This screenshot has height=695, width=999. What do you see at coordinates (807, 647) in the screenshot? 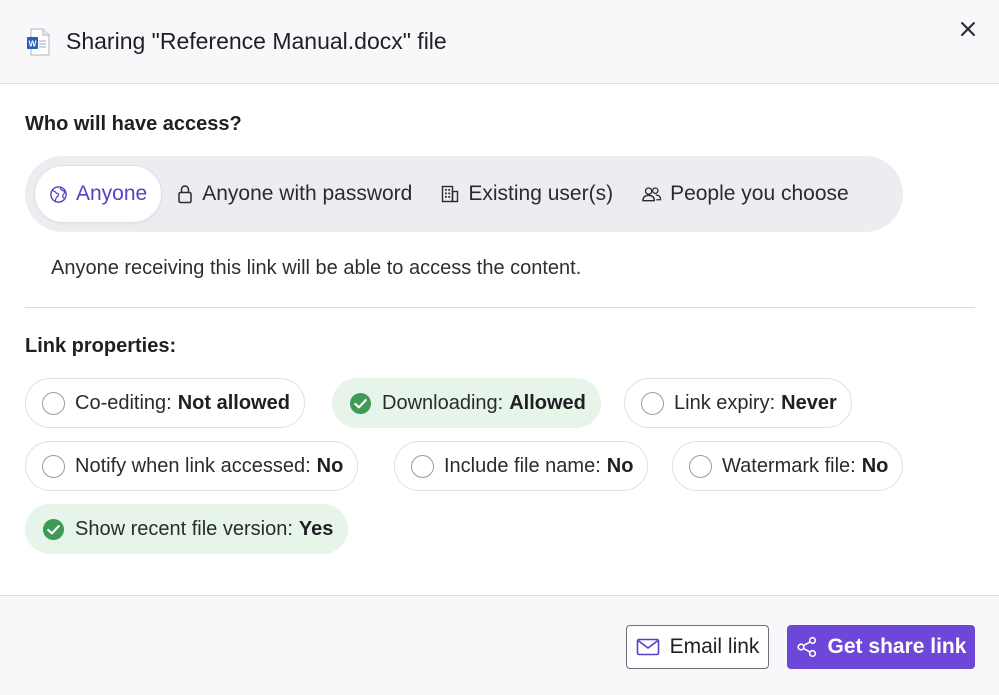
I see `share-icon` at bounding box center [807, 647].